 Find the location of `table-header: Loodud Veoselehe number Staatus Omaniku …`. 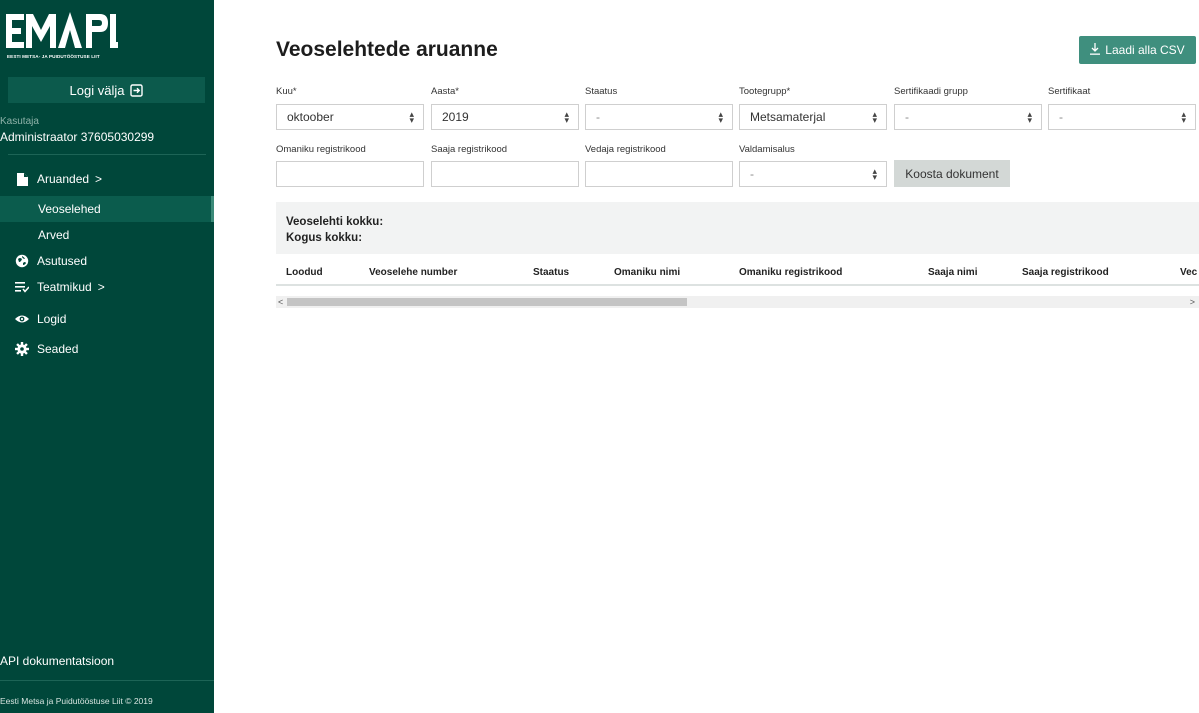

table-header: Loodud Veoselehe number Staatus Omaniku … is located at coordinates (737, 274).